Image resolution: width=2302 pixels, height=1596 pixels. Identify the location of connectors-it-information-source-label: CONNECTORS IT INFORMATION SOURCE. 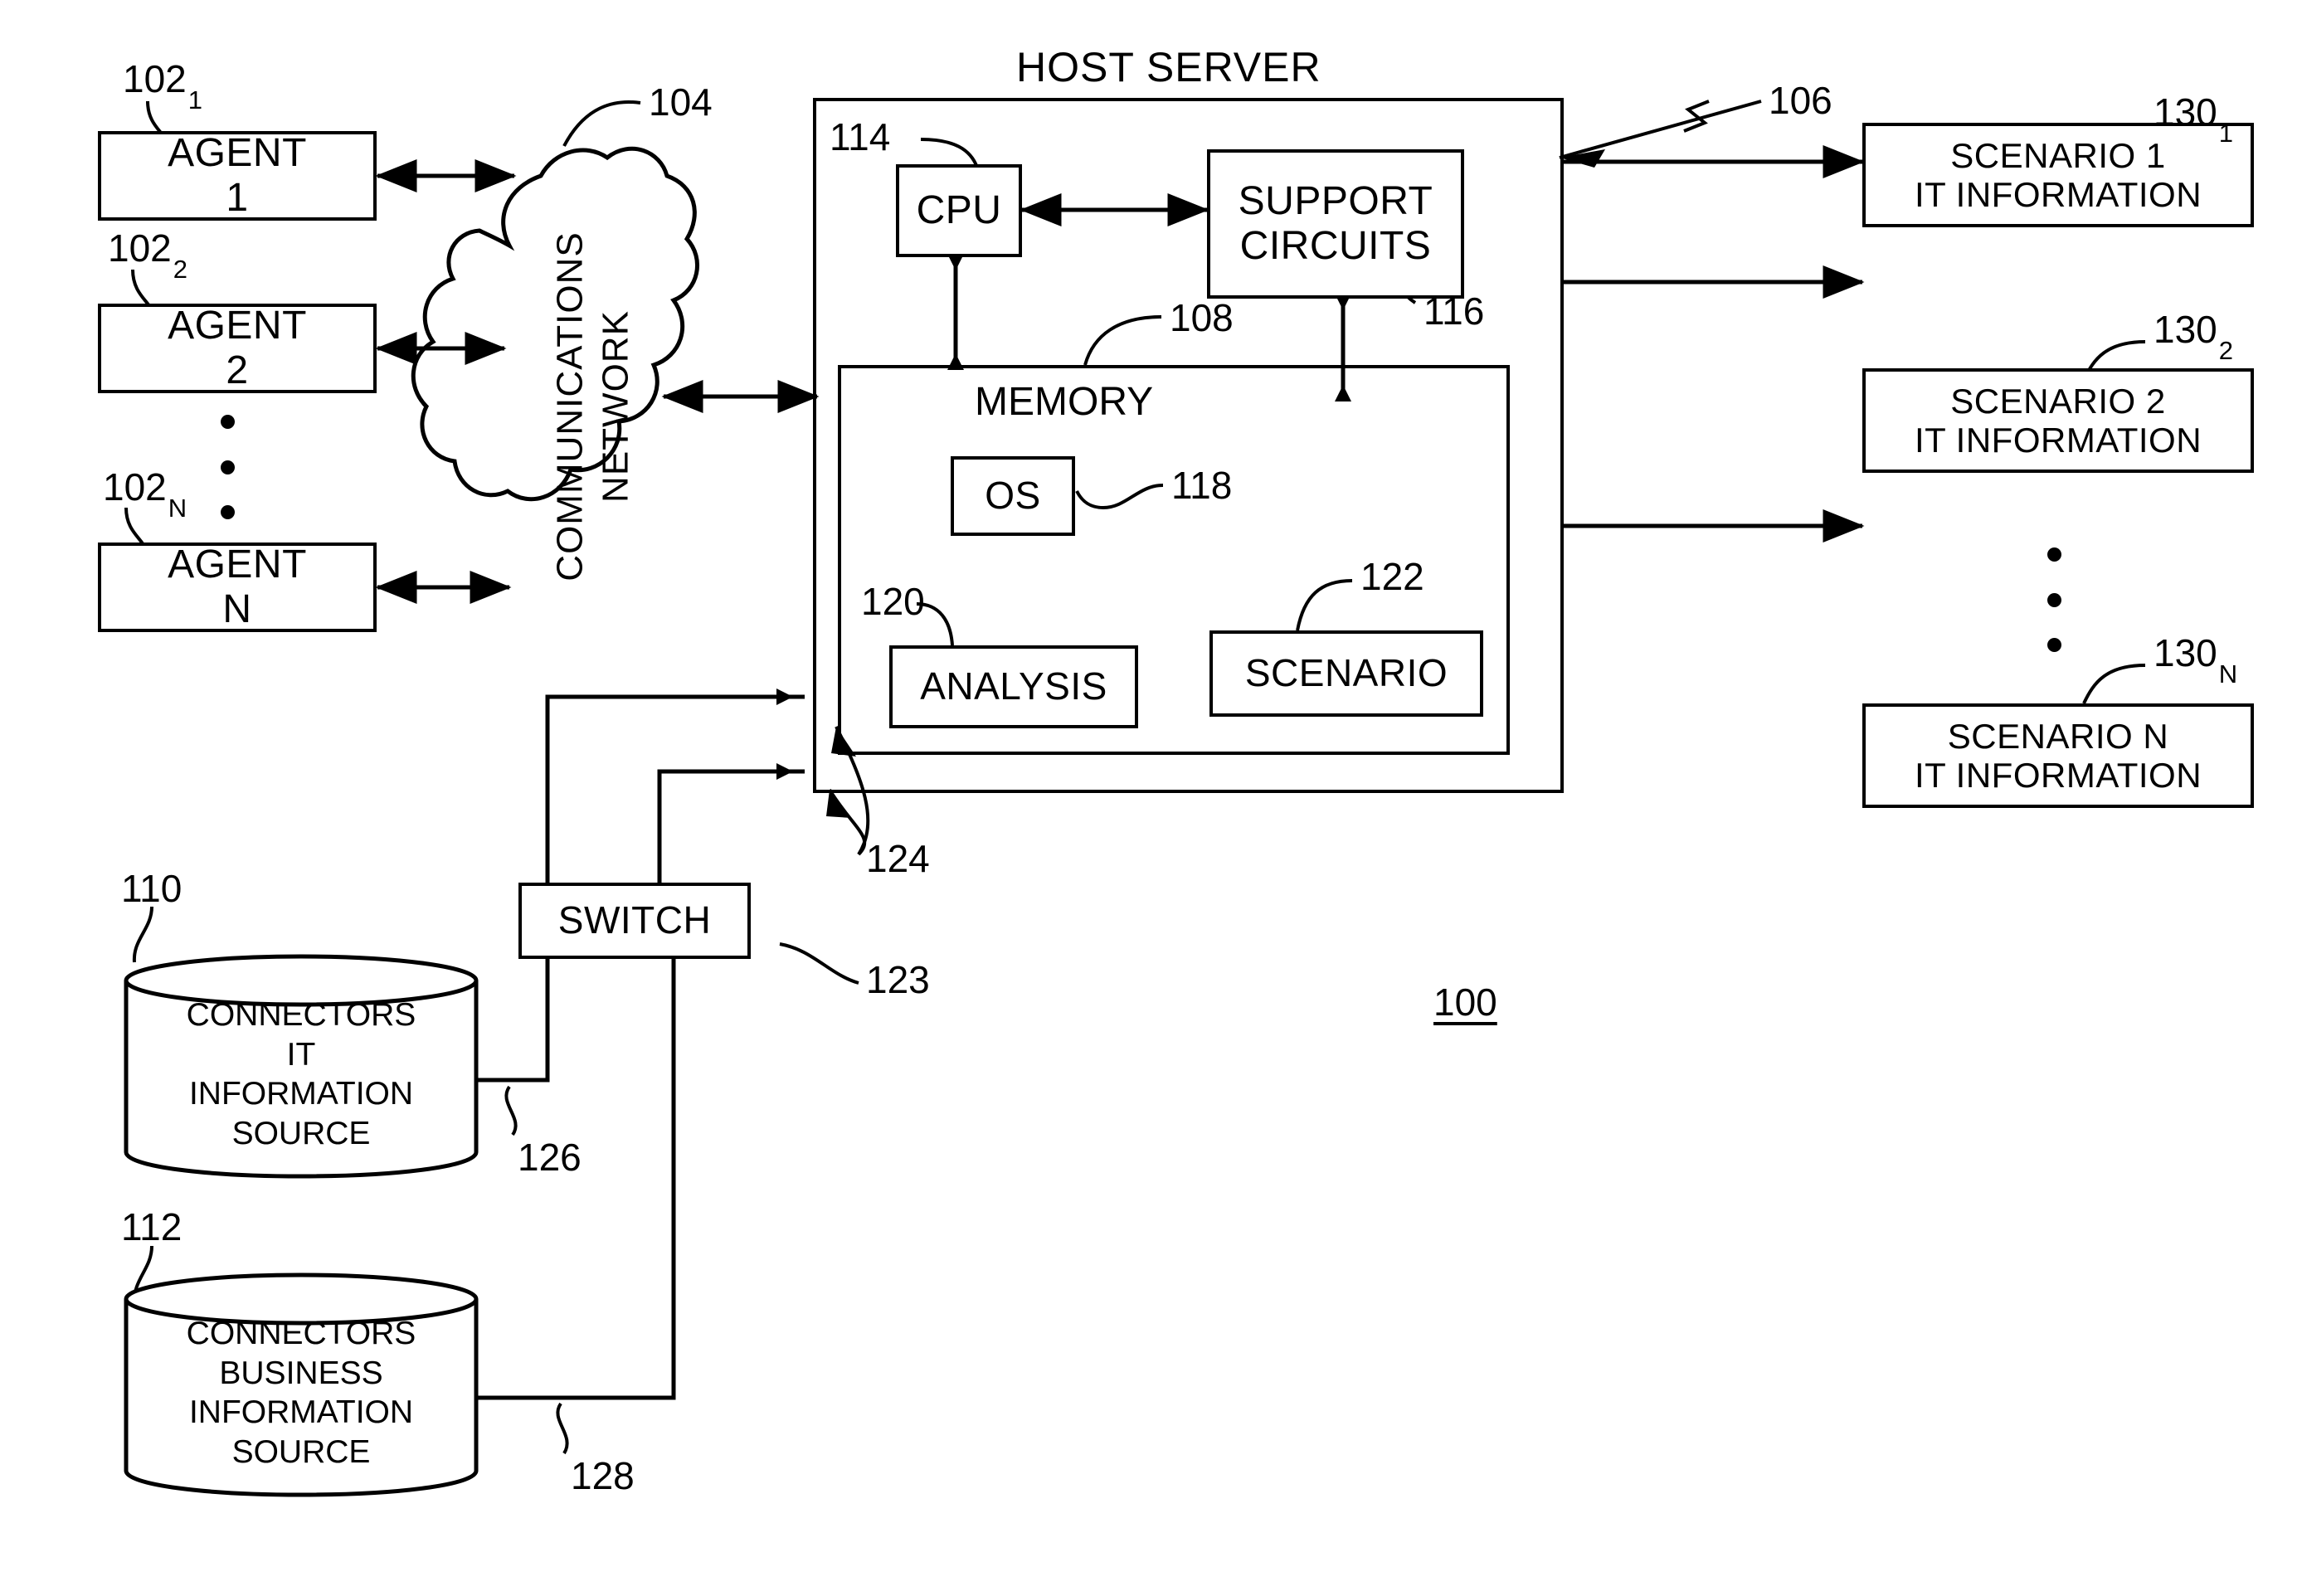
(301, 1074).